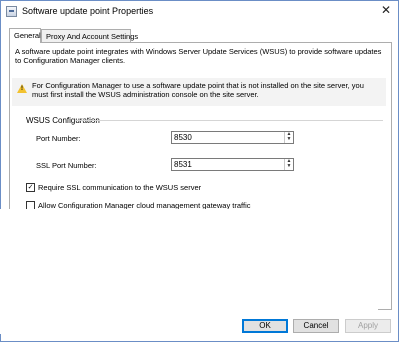  I want to click on title-bar: Software update point Properties ✕, so click(199, 12).